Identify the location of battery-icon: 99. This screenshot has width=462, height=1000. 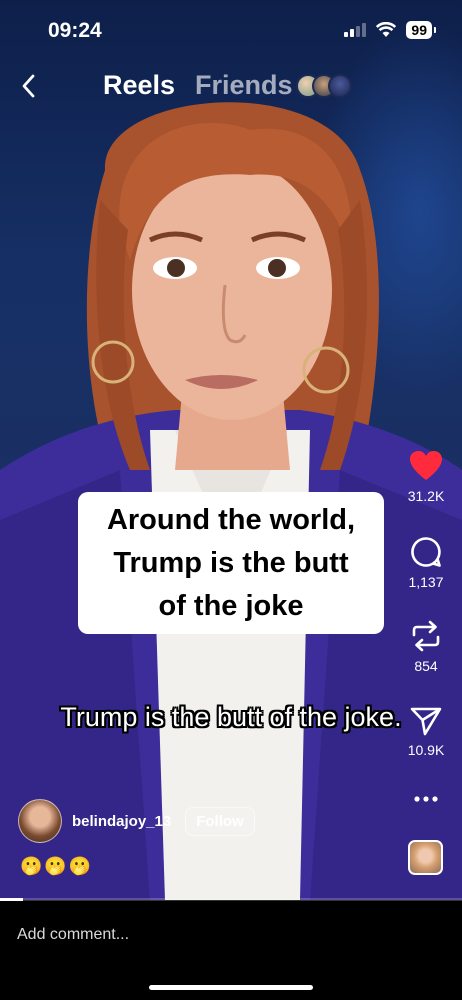
(421, 30).